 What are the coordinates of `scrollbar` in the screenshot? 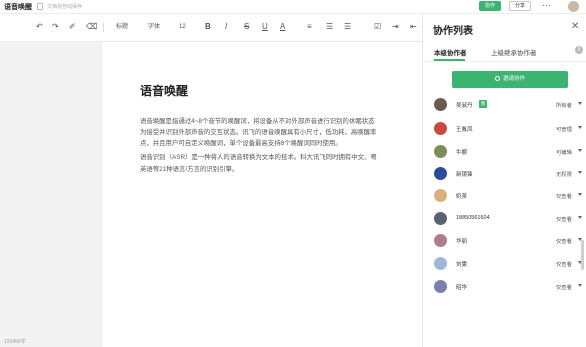 It's located at (582, 255).